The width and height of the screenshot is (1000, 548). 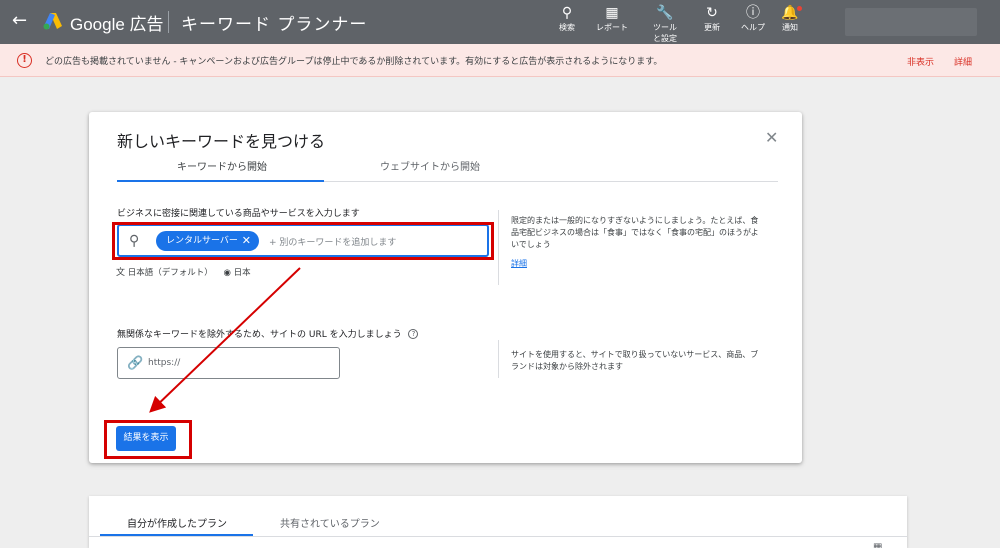 What do you see at coordinates (225, 340) in the screenshot?
I see `annotation-arrow` at bounding box center [225, 340].